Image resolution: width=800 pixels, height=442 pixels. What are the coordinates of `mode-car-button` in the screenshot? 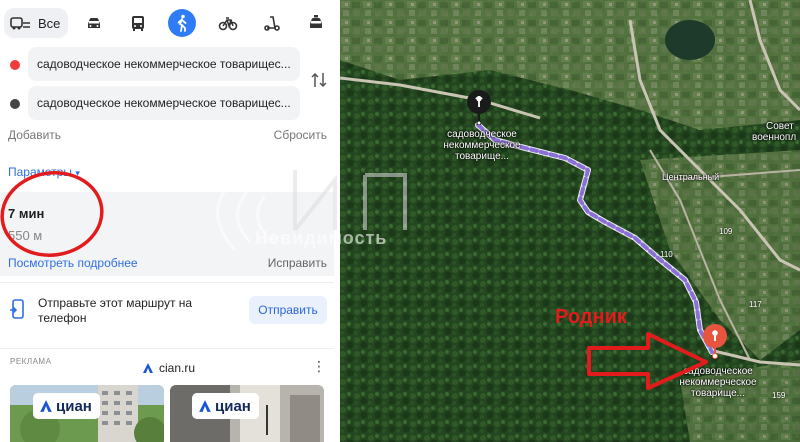 It's located at (94, 23).